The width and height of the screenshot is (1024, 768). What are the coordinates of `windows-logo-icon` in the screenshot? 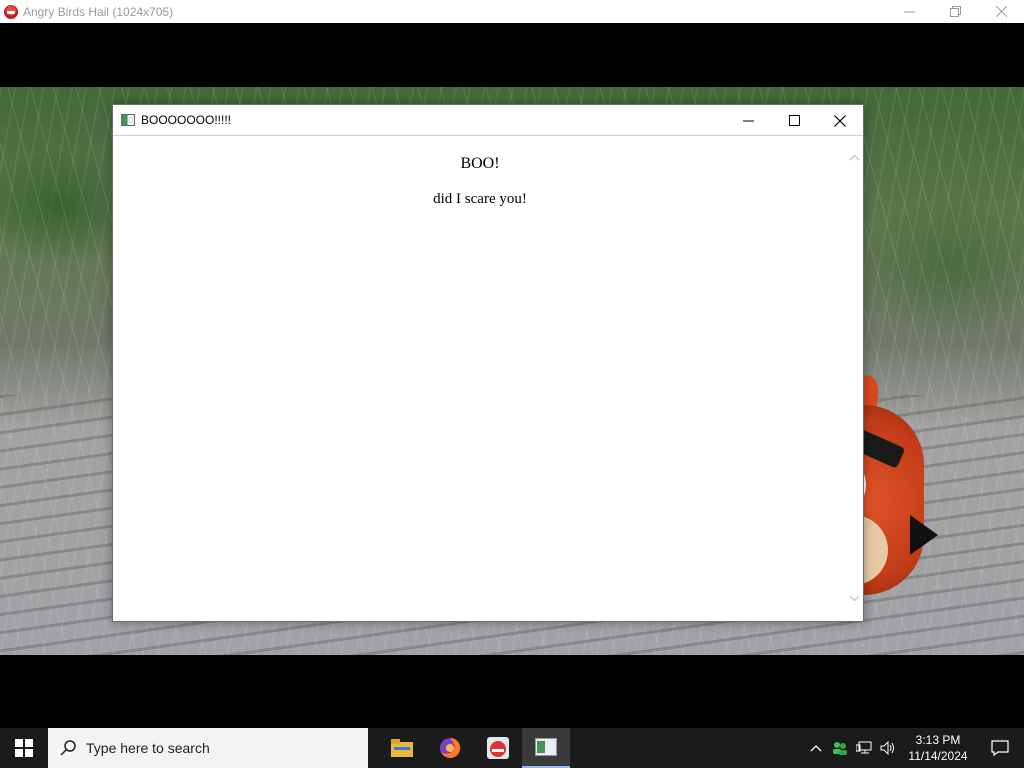 It's located at (24, 748).